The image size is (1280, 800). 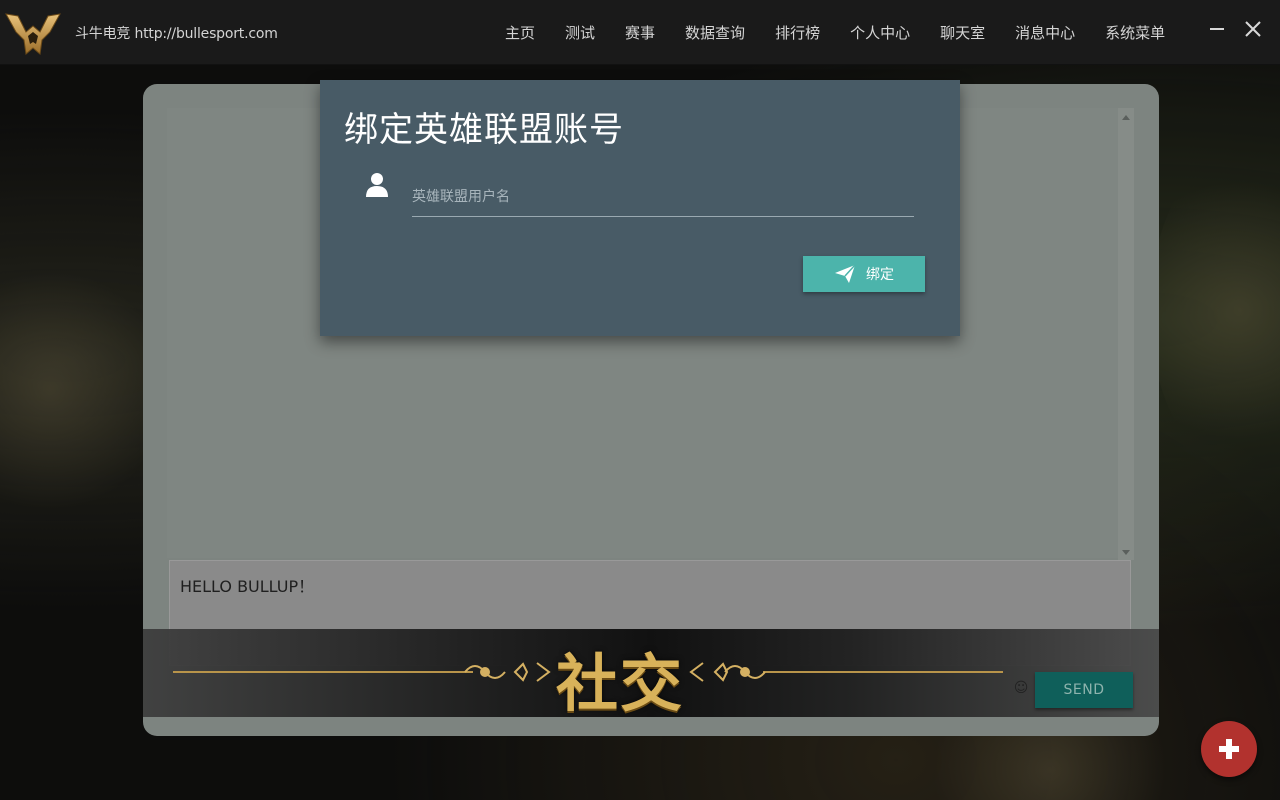 What do you see at coordinates (1126, 117) in the screenshot?
I see `scroll-up-arrow-icon` at bounding box center [1126, 117].